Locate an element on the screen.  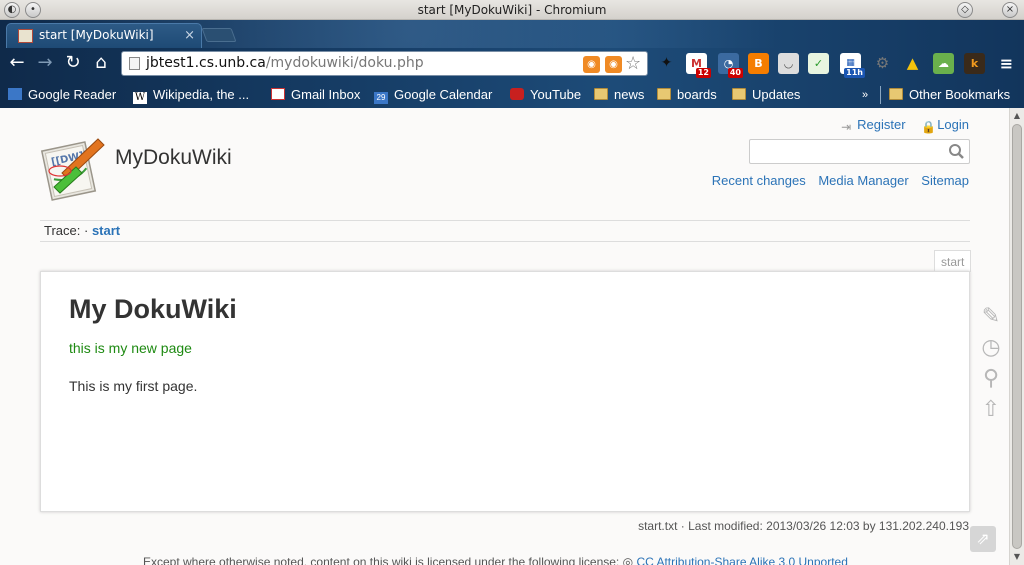
window-close-icon: × is located at coordinates (1010, 10).